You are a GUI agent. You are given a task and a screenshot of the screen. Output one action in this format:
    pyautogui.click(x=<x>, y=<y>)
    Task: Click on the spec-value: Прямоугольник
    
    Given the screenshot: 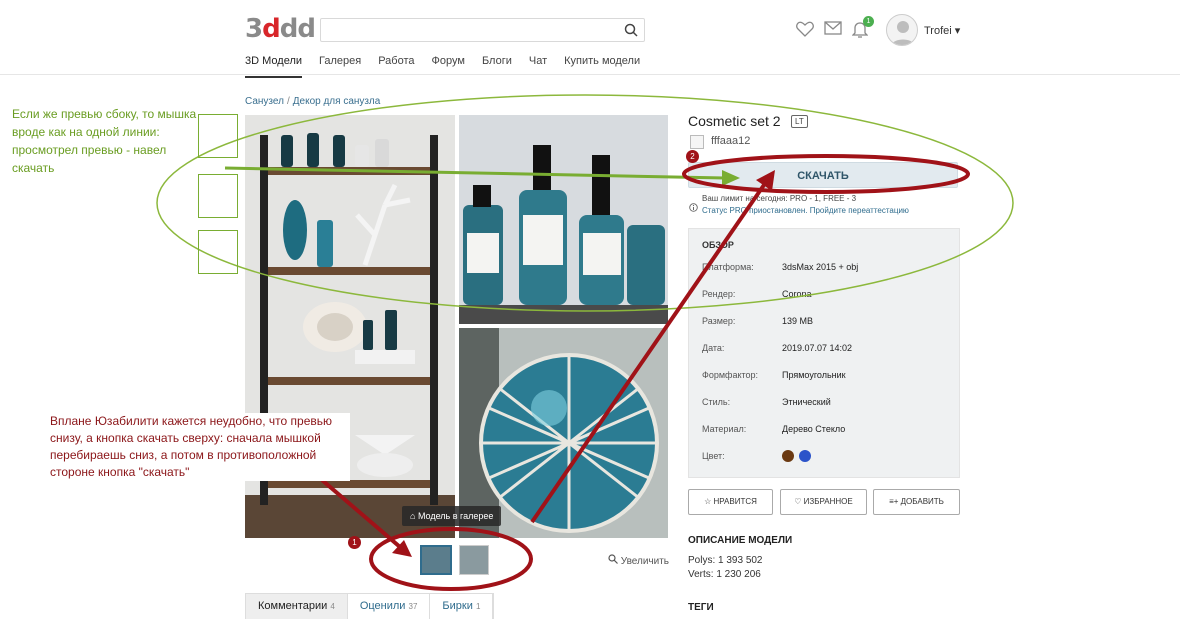 What is the action you would take?
    pyautogui.click(x=814, y=375)
    